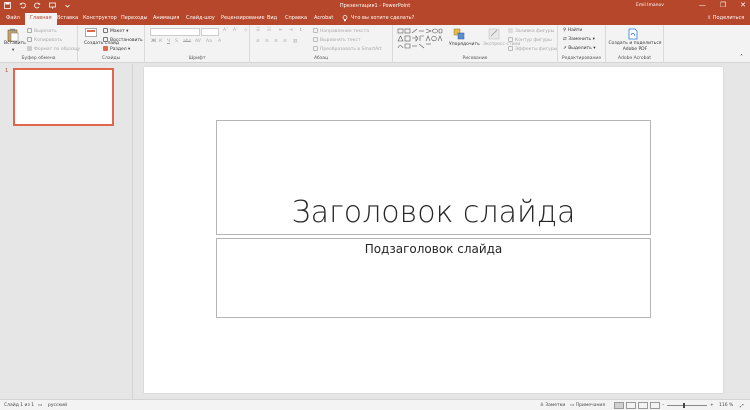  I want to click on tab-animations: Анимация, so click(166, 18).